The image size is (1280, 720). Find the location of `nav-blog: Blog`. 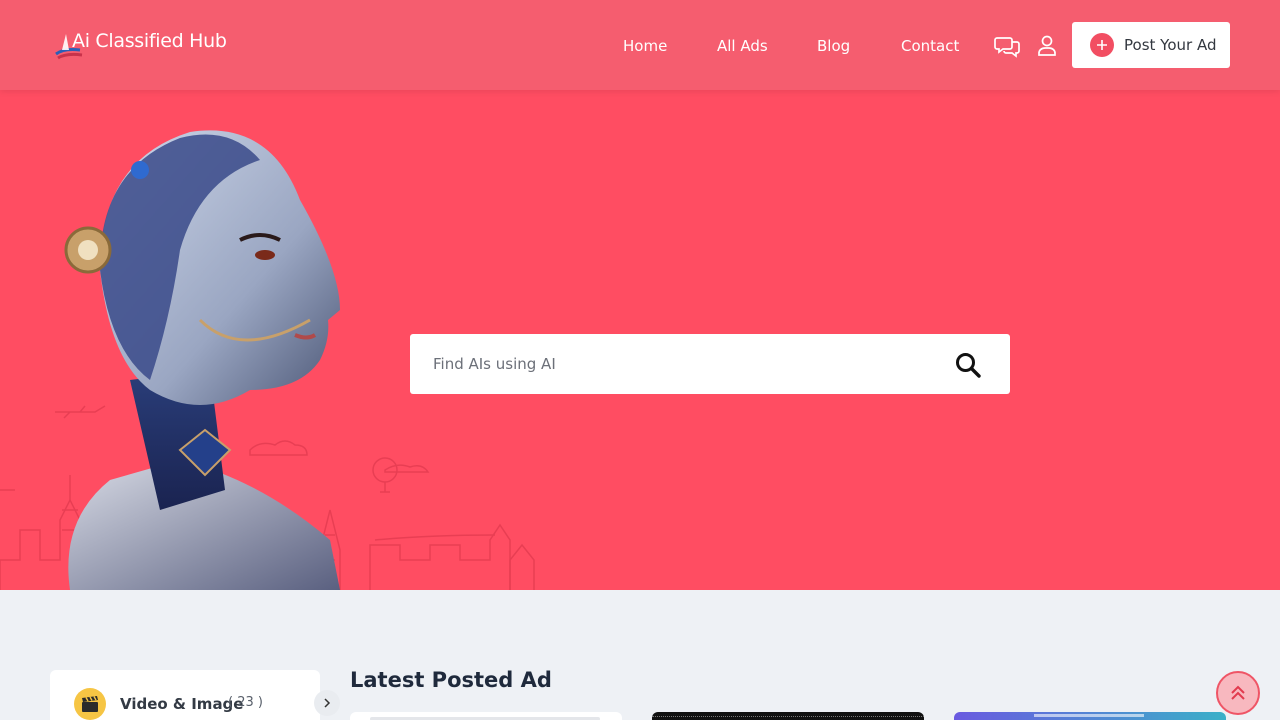

nav-blog: Blog is located at coordinates (833, 46).